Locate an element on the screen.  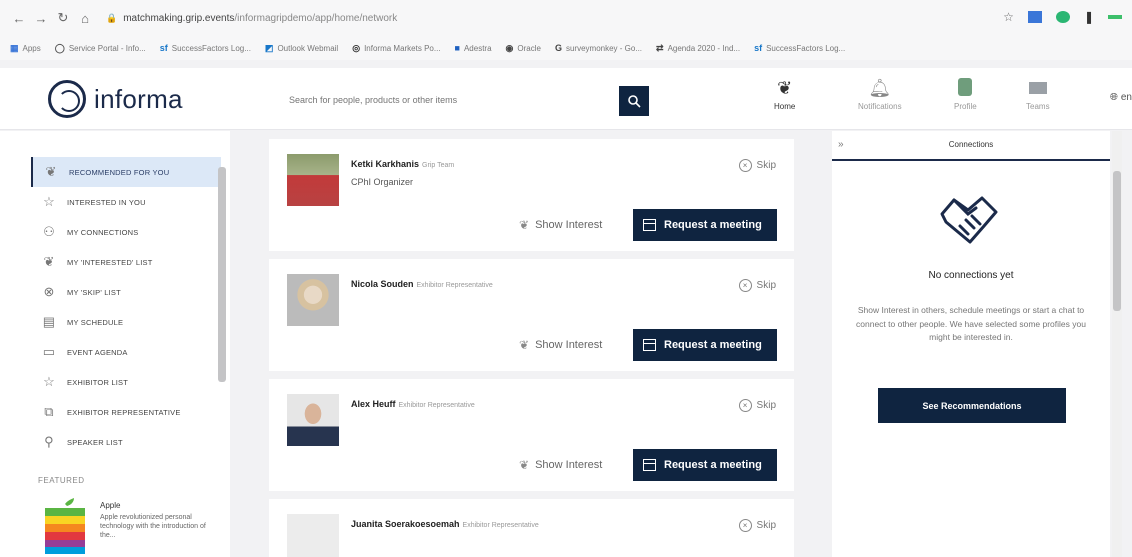
connections-icon: ⚇ is located at coordinates (49, 231).